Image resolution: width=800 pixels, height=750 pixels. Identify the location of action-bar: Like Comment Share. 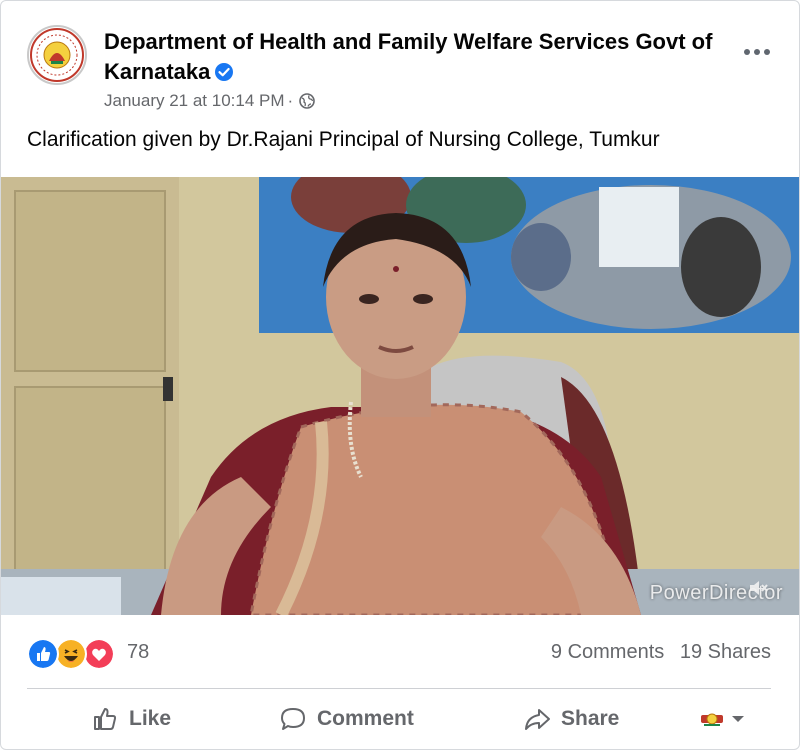
(399, 719).